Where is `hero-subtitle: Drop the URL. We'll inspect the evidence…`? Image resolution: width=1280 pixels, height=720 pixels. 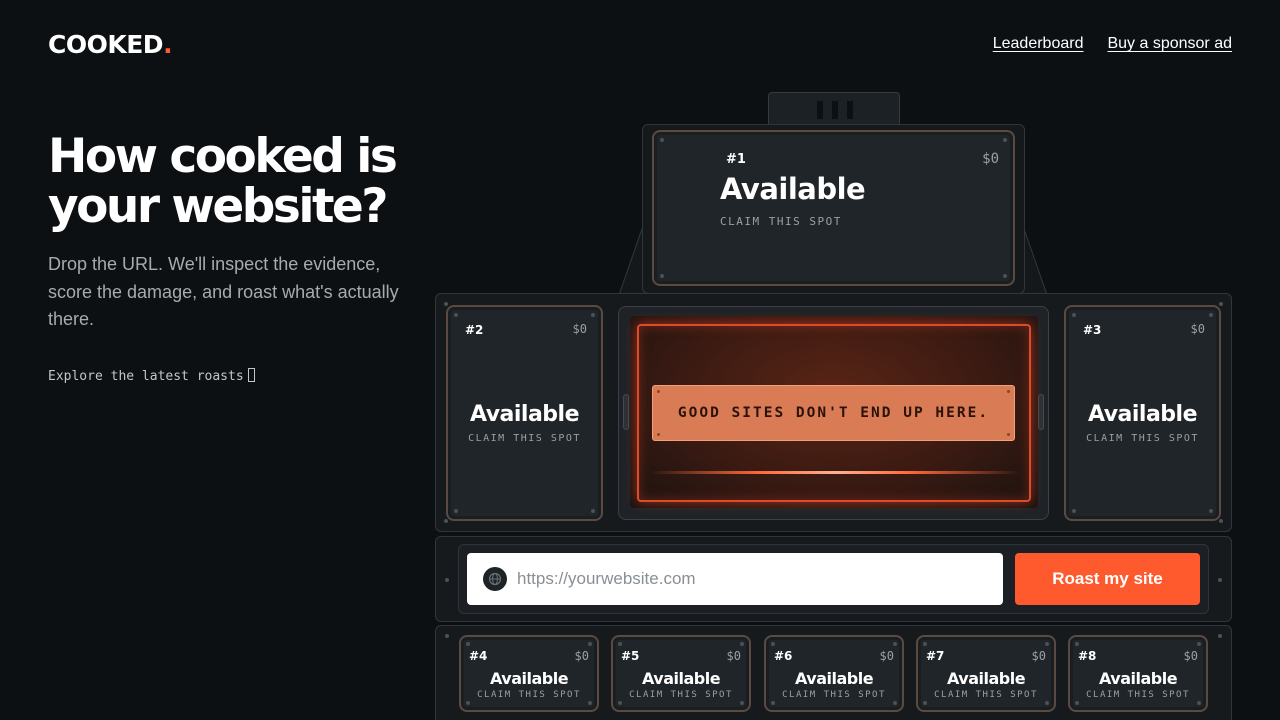 hero-subtitle: Drop the URL. We'll inspect the evidence… is located at coordinates (223, 291).